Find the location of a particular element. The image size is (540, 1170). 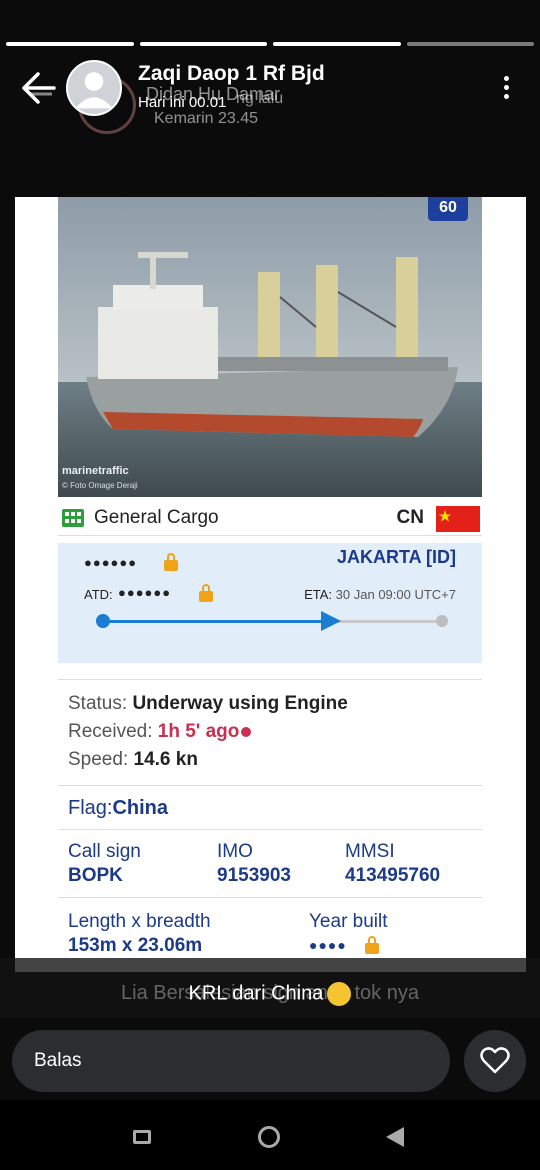

caption-strip is located at coordinates (270, 965).